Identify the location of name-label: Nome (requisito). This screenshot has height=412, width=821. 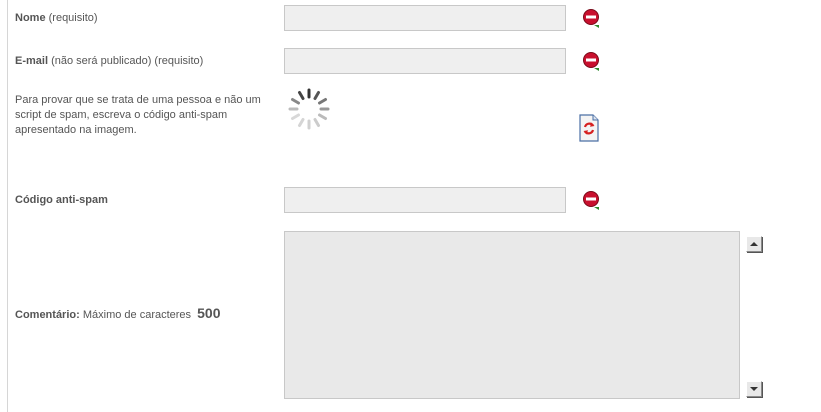
(56, 18).